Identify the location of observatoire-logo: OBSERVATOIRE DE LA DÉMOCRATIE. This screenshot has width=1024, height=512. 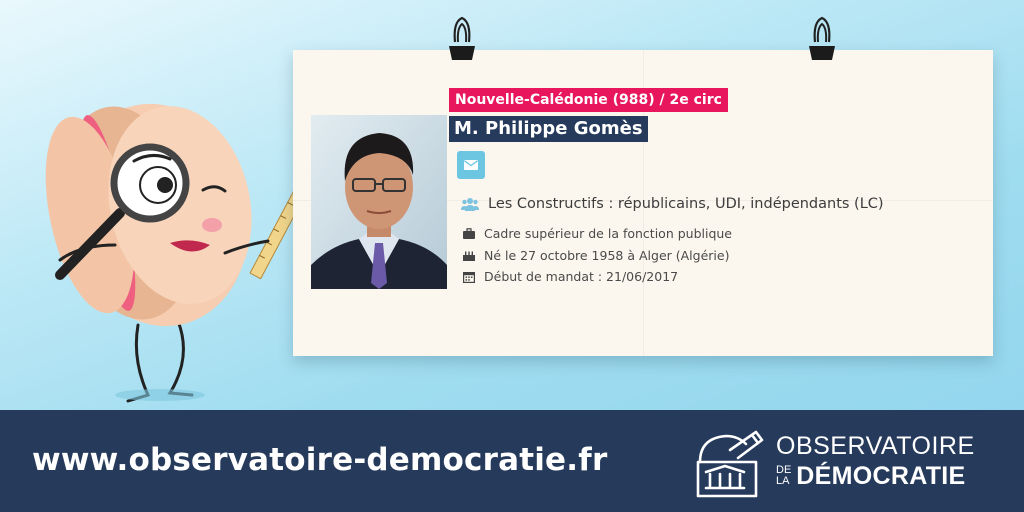
(845, 464).